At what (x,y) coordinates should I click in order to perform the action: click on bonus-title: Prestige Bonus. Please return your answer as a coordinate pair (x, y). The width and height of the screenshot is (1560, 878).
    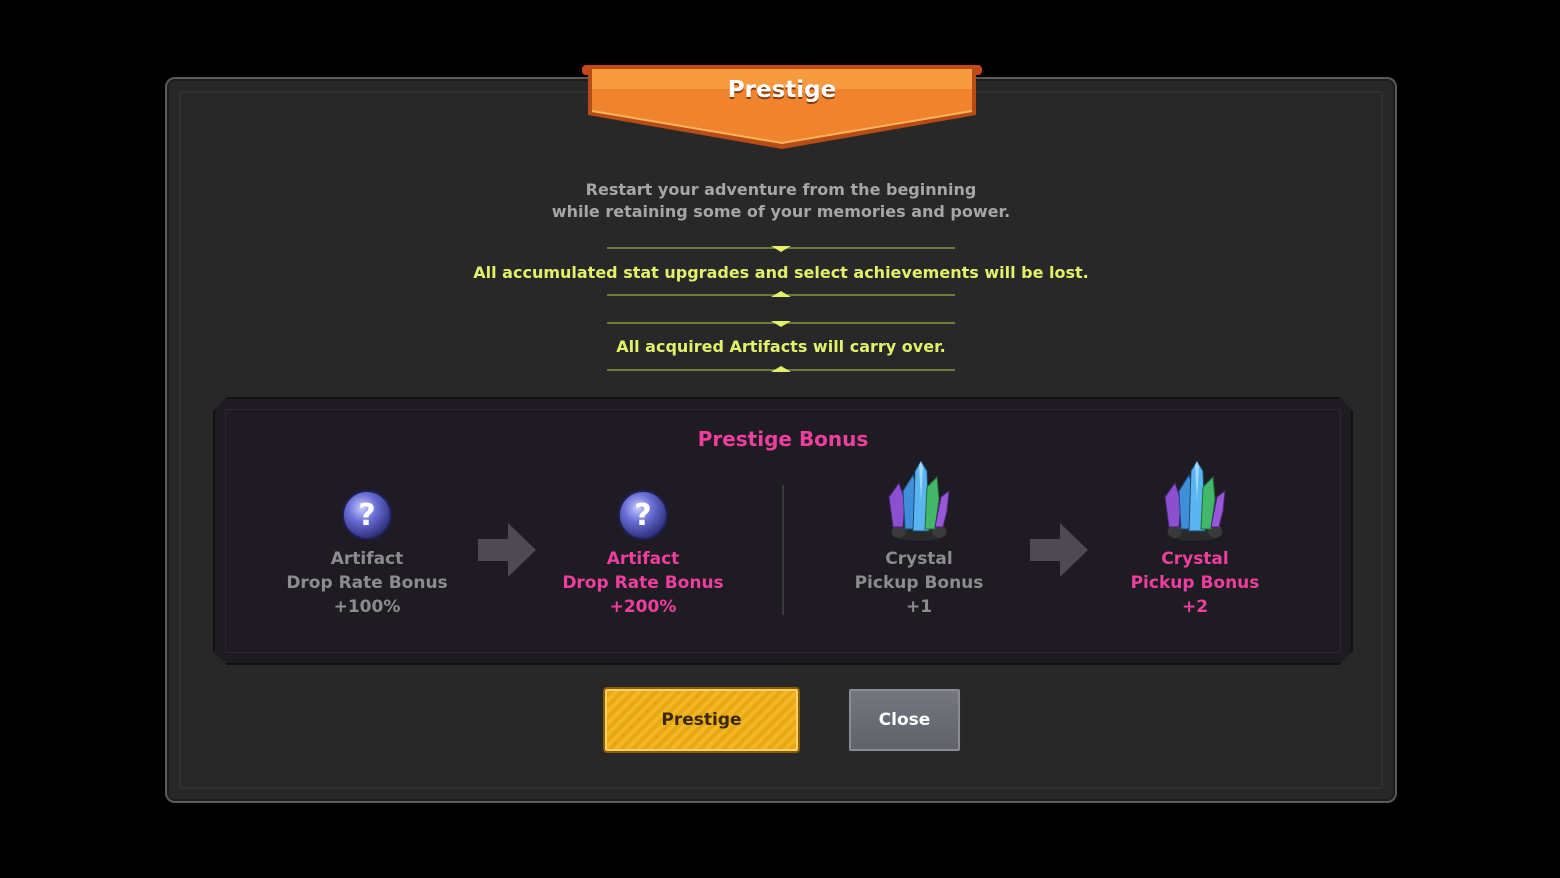
    Looking at the image, I should click on (783, 439).